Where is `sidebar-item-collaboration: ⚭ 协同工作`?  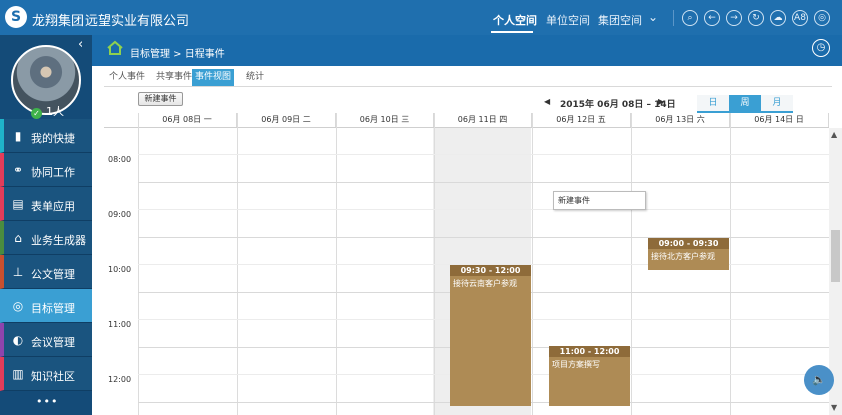 sidebar-item-collaboration: ⚭ 协同工作 is located at coordinates (46, 170).